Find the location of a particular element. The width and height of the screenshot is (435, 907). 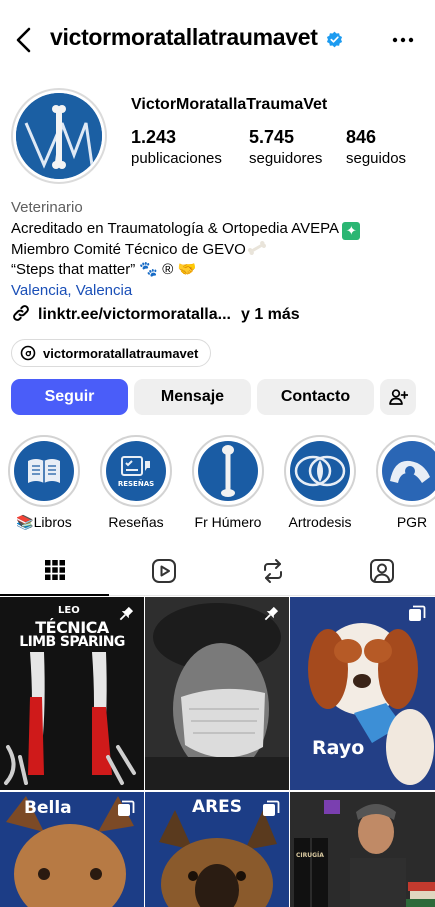

highlight-fr-humero: Fr Húmero is located at coordinates (228, 482).